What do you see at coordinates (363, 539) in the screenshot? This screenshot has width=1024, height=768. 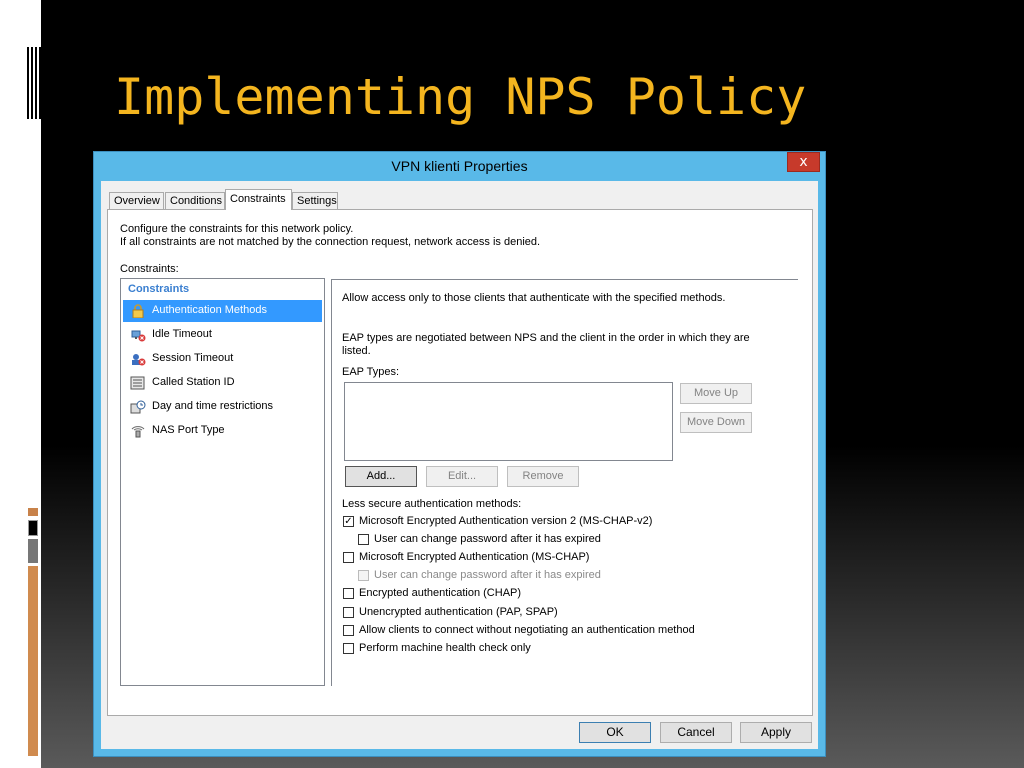 I see `checkbox-mschapv2-change-password` at bounding box center [363, 539].